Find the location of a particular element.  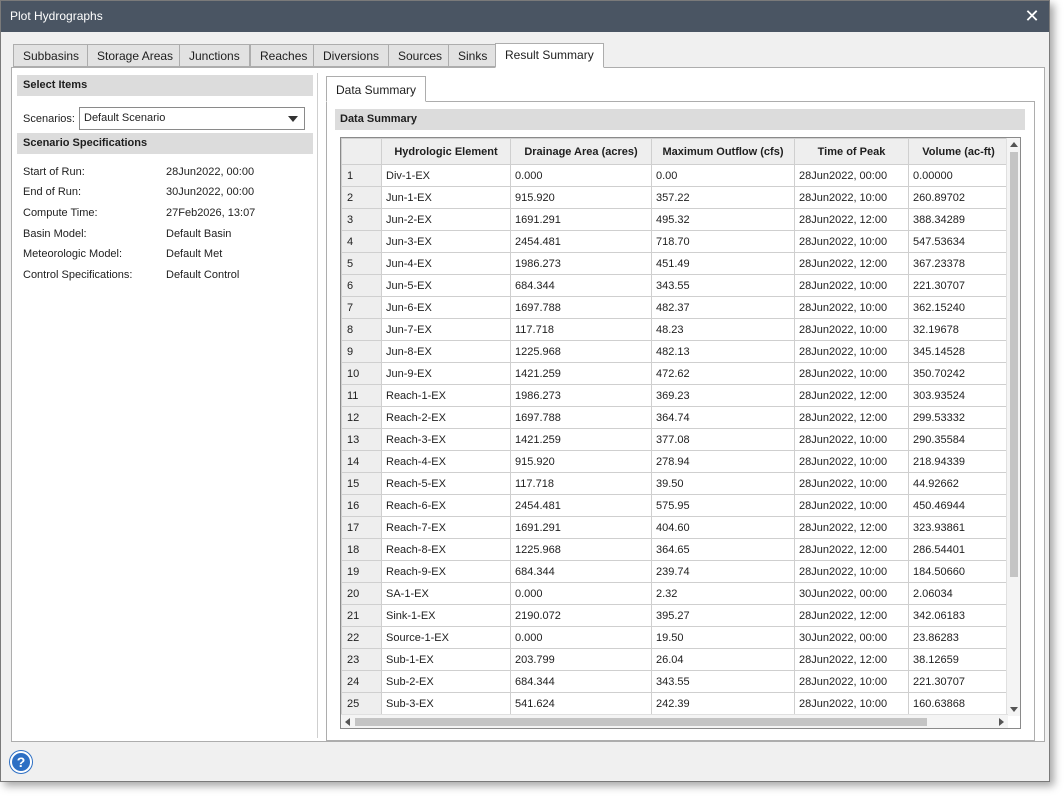

tab-sinks: Sinks is located at coordinates (473, 55).